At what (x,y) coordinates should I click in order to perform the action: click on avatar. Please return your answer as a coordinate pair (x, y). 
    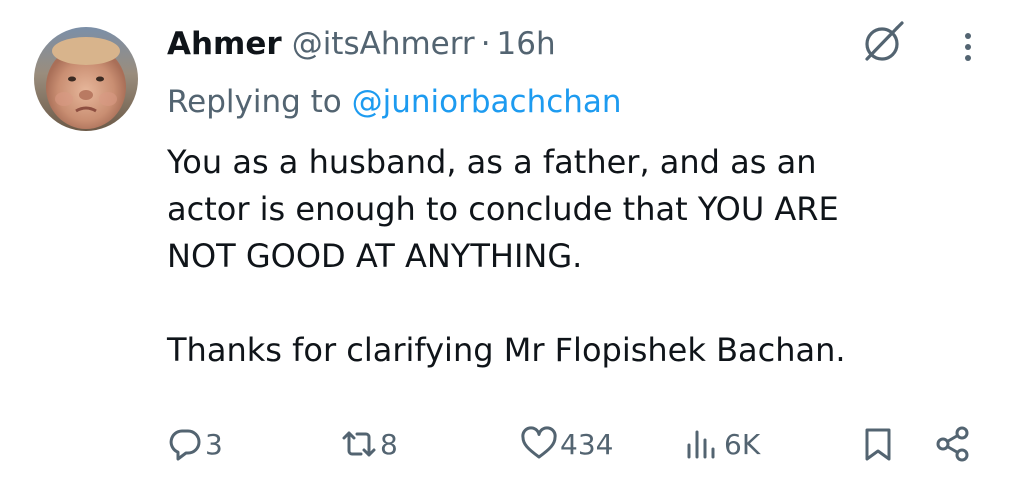
    Looking at the image, I should click on (86, 79).